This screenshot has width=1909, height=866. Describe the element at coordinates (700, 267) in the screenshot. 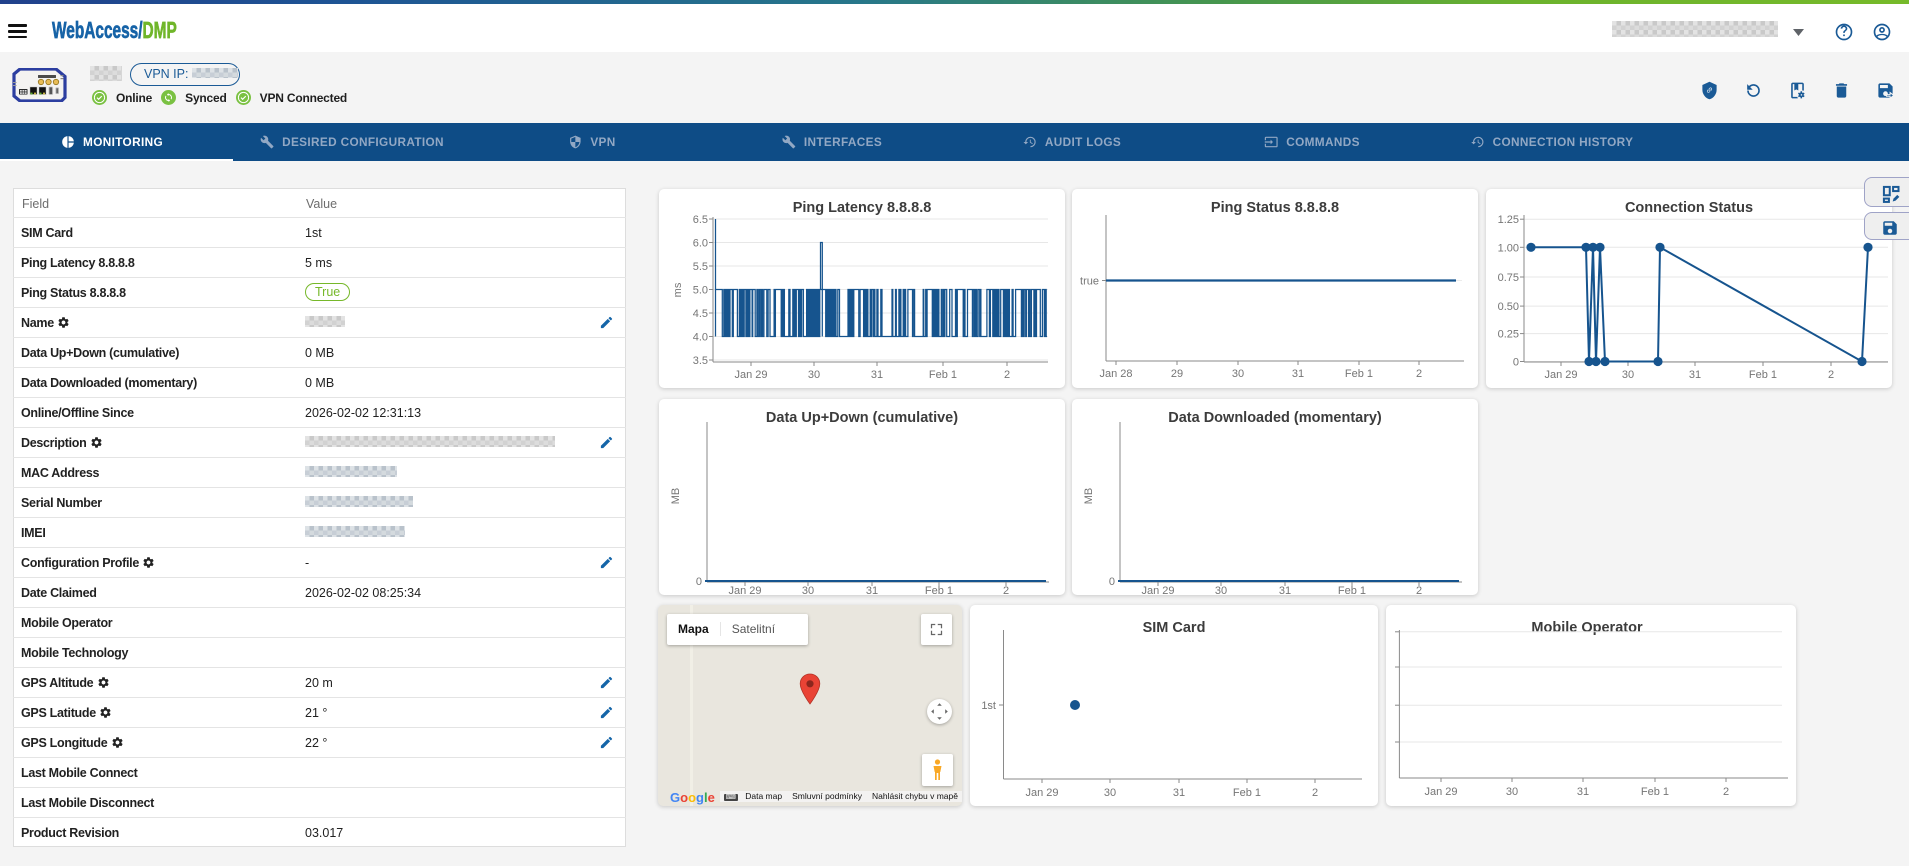

I see `svg-text: 5.5` at that location.